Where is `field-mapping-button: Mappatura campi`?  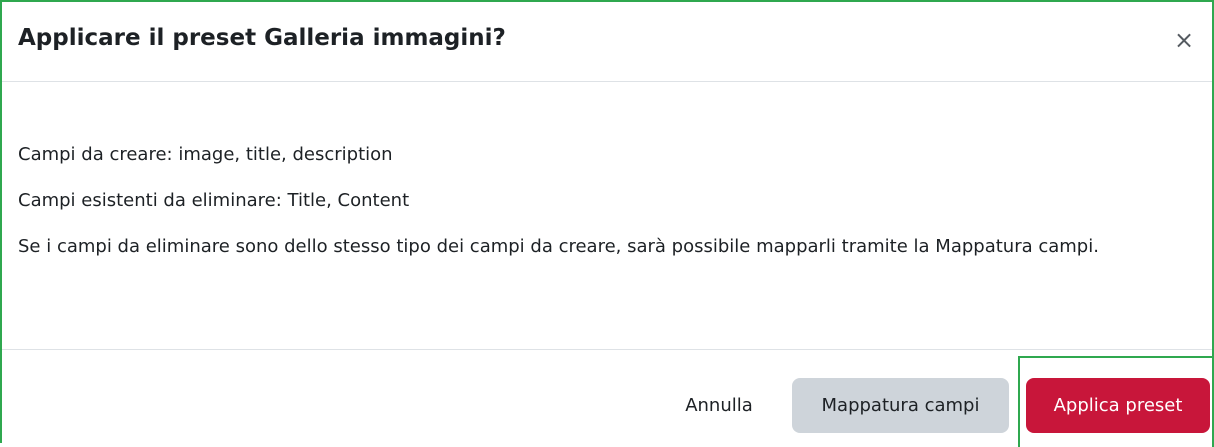 field-mapping-button: Mappatura campi is located at coordinates (900, 405).